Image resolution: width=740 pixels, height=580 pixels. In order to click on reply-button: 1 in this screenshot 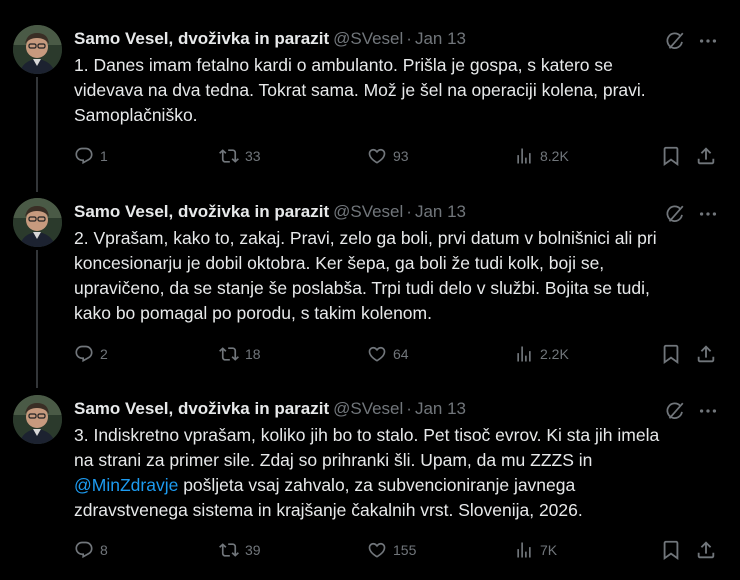, I will do `click(91, 156)`.